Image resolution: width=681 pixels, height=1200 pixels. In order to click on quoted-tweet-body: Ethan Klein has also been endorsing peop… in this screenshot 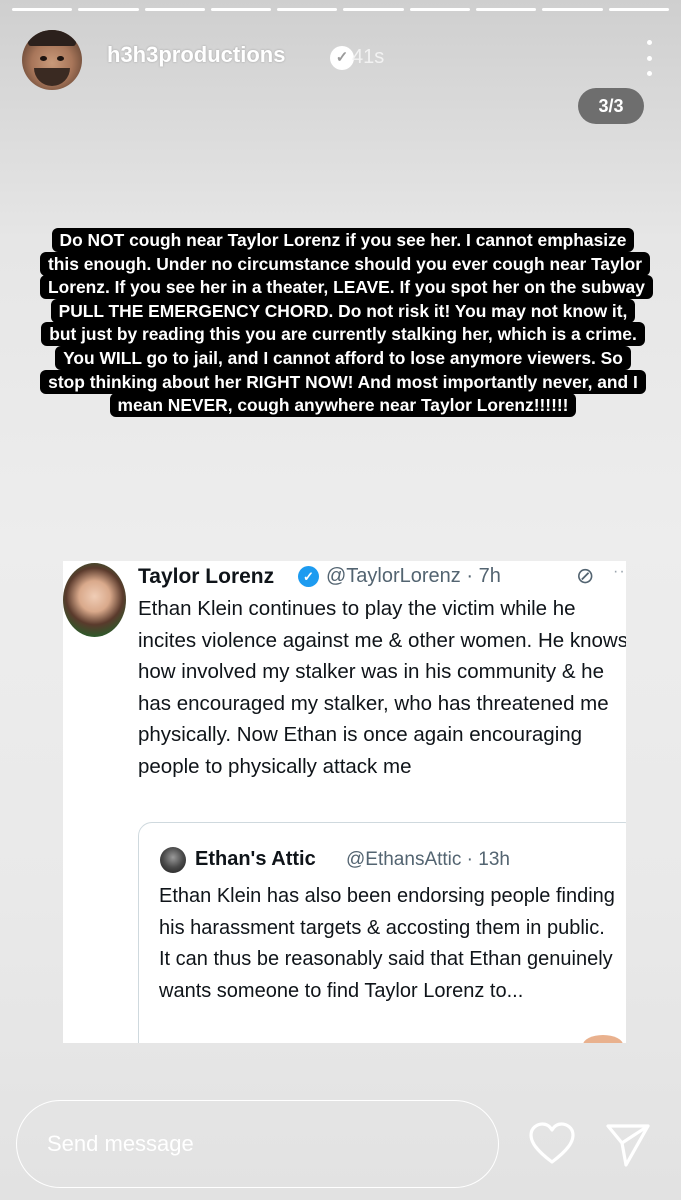, I will do `click(387, 943)`.